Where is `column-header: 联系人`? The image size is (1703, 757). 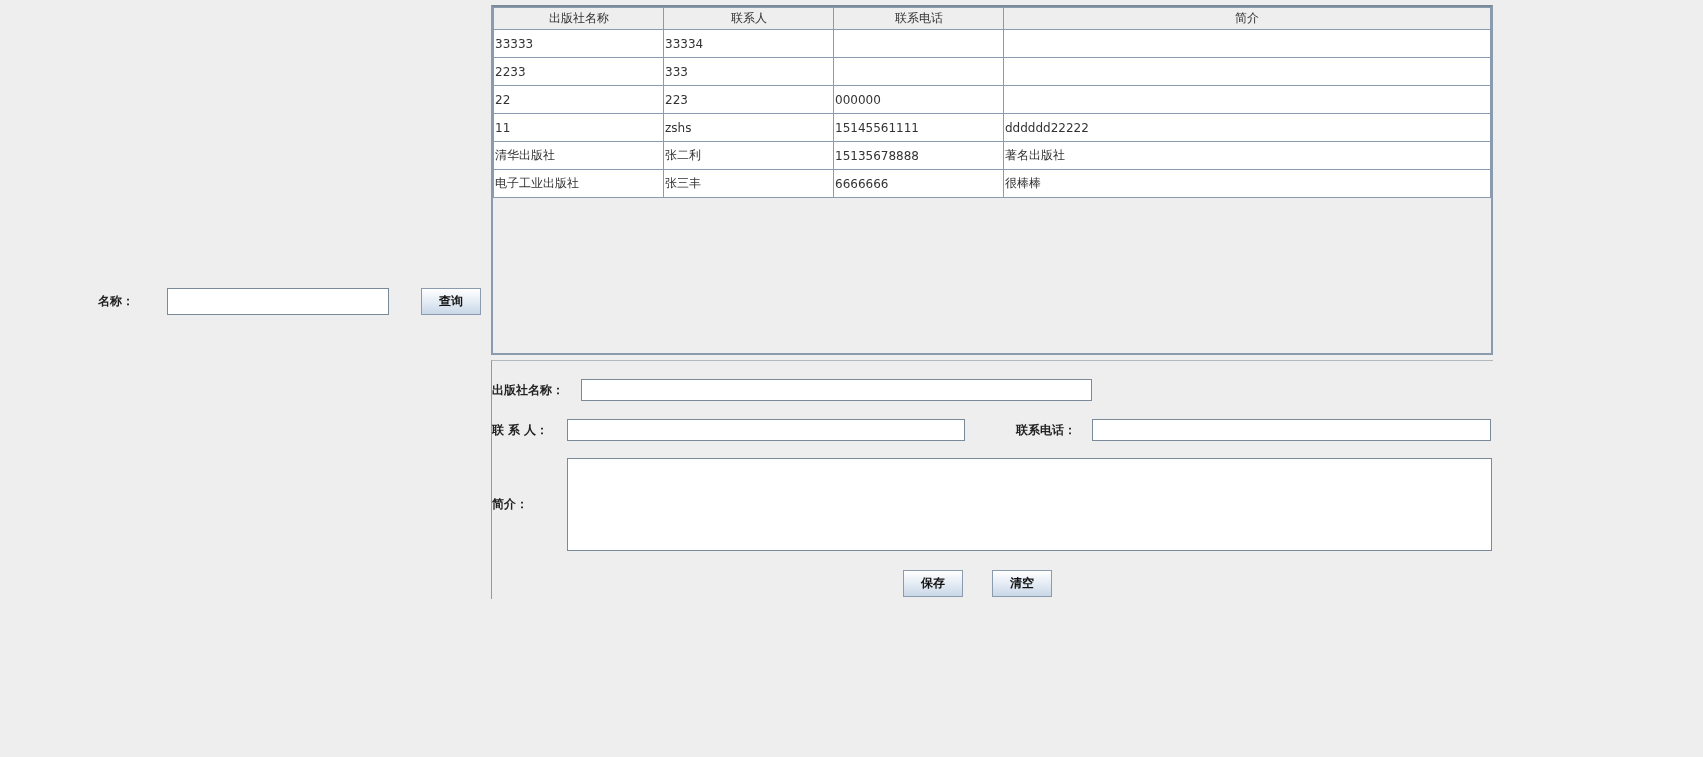
column-header: 联系人 is located at coordinates (748, 18).